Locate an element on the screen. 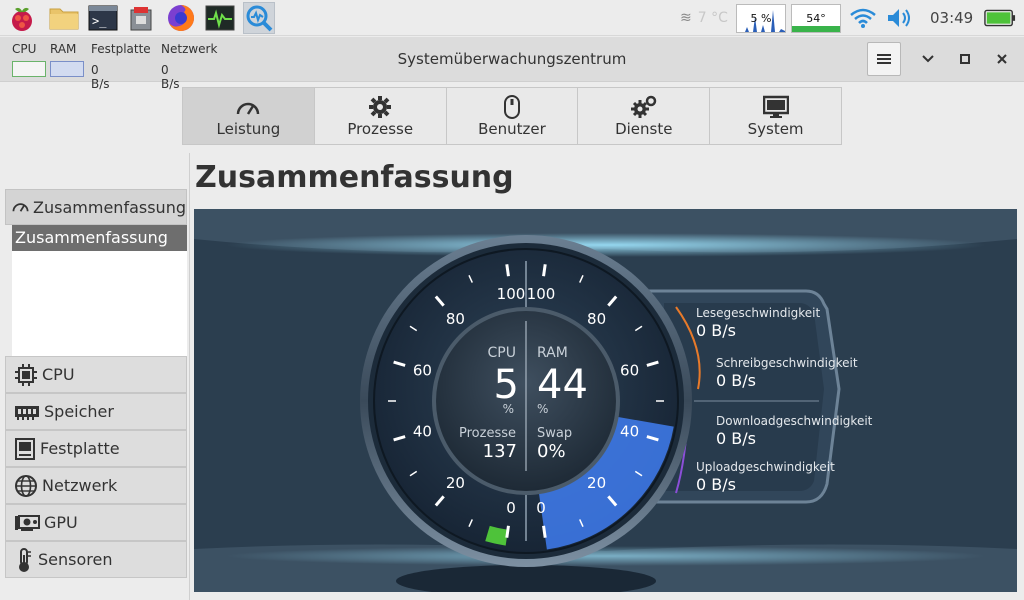  sidebar-item-label: Netzwerk is located at coordinates (80, 485).